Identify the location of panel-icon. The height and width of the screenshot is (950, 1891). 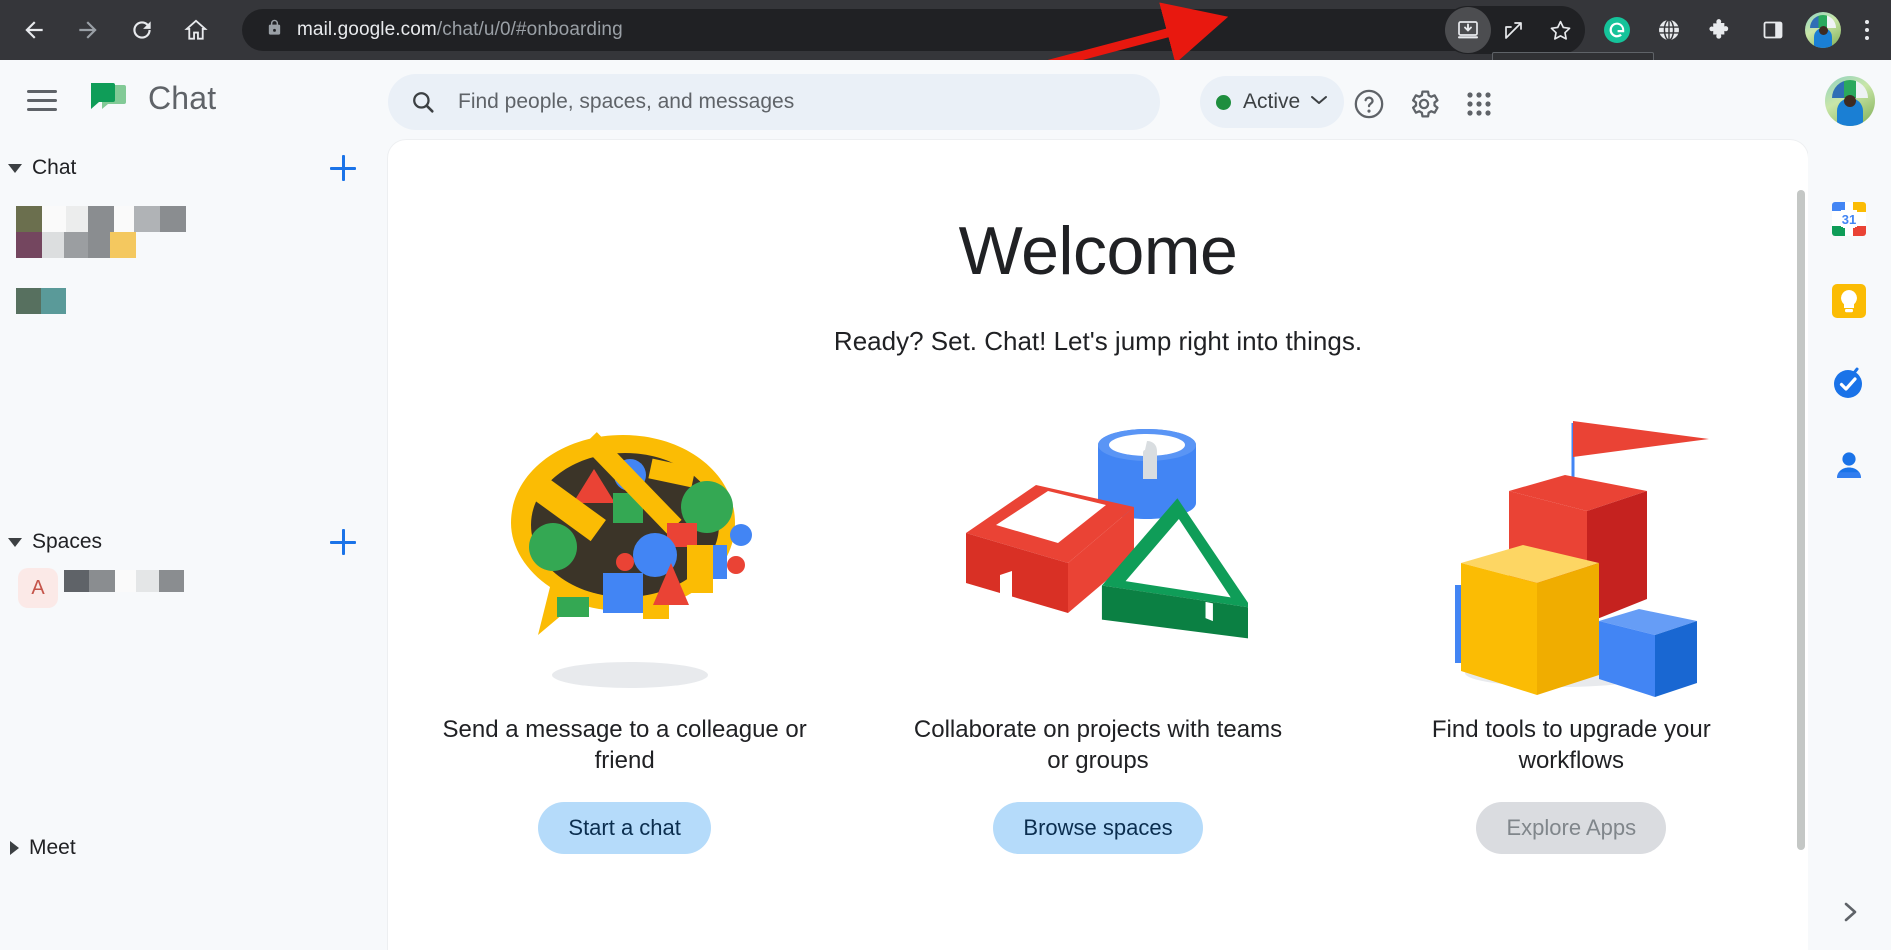
(1773, 30).